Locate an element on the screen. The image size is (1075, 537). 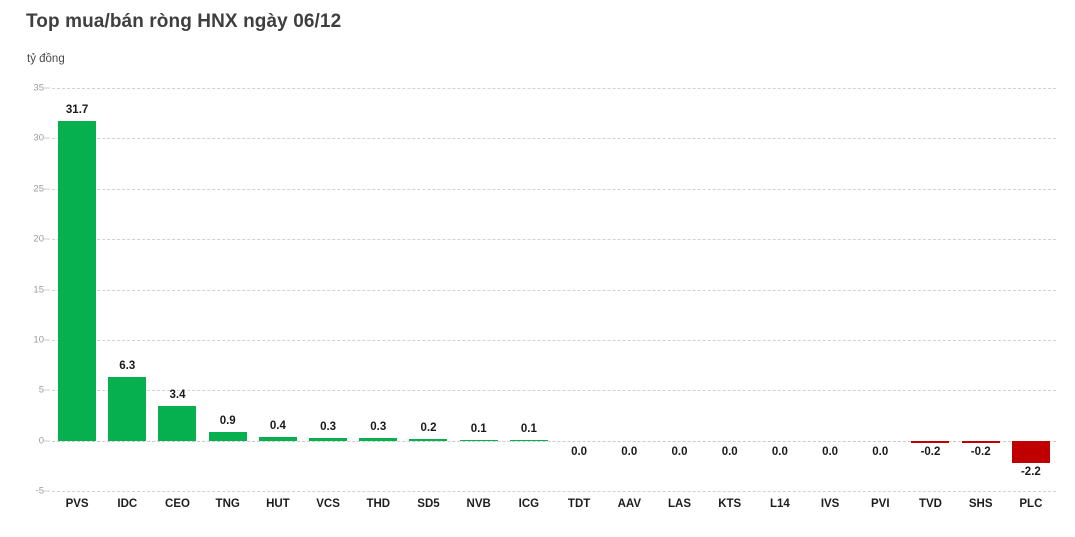
chart-title: Top mua/bán ròng HNX ngày 06/12 is located at coordinates (184, 21).